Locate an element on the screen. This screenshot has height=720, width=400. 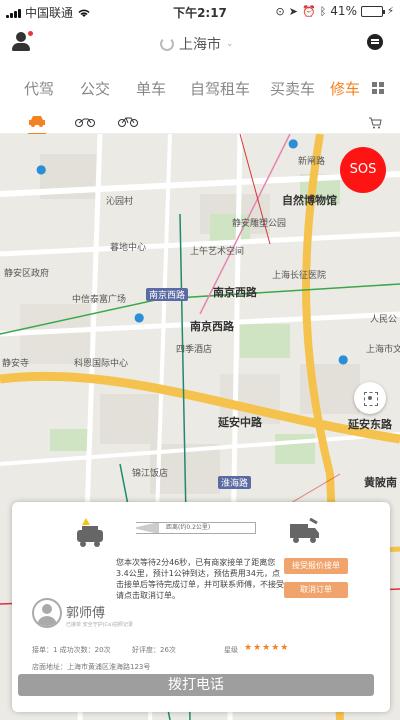
driver-name: 郭师傅 is located at coordinates (86, 613).